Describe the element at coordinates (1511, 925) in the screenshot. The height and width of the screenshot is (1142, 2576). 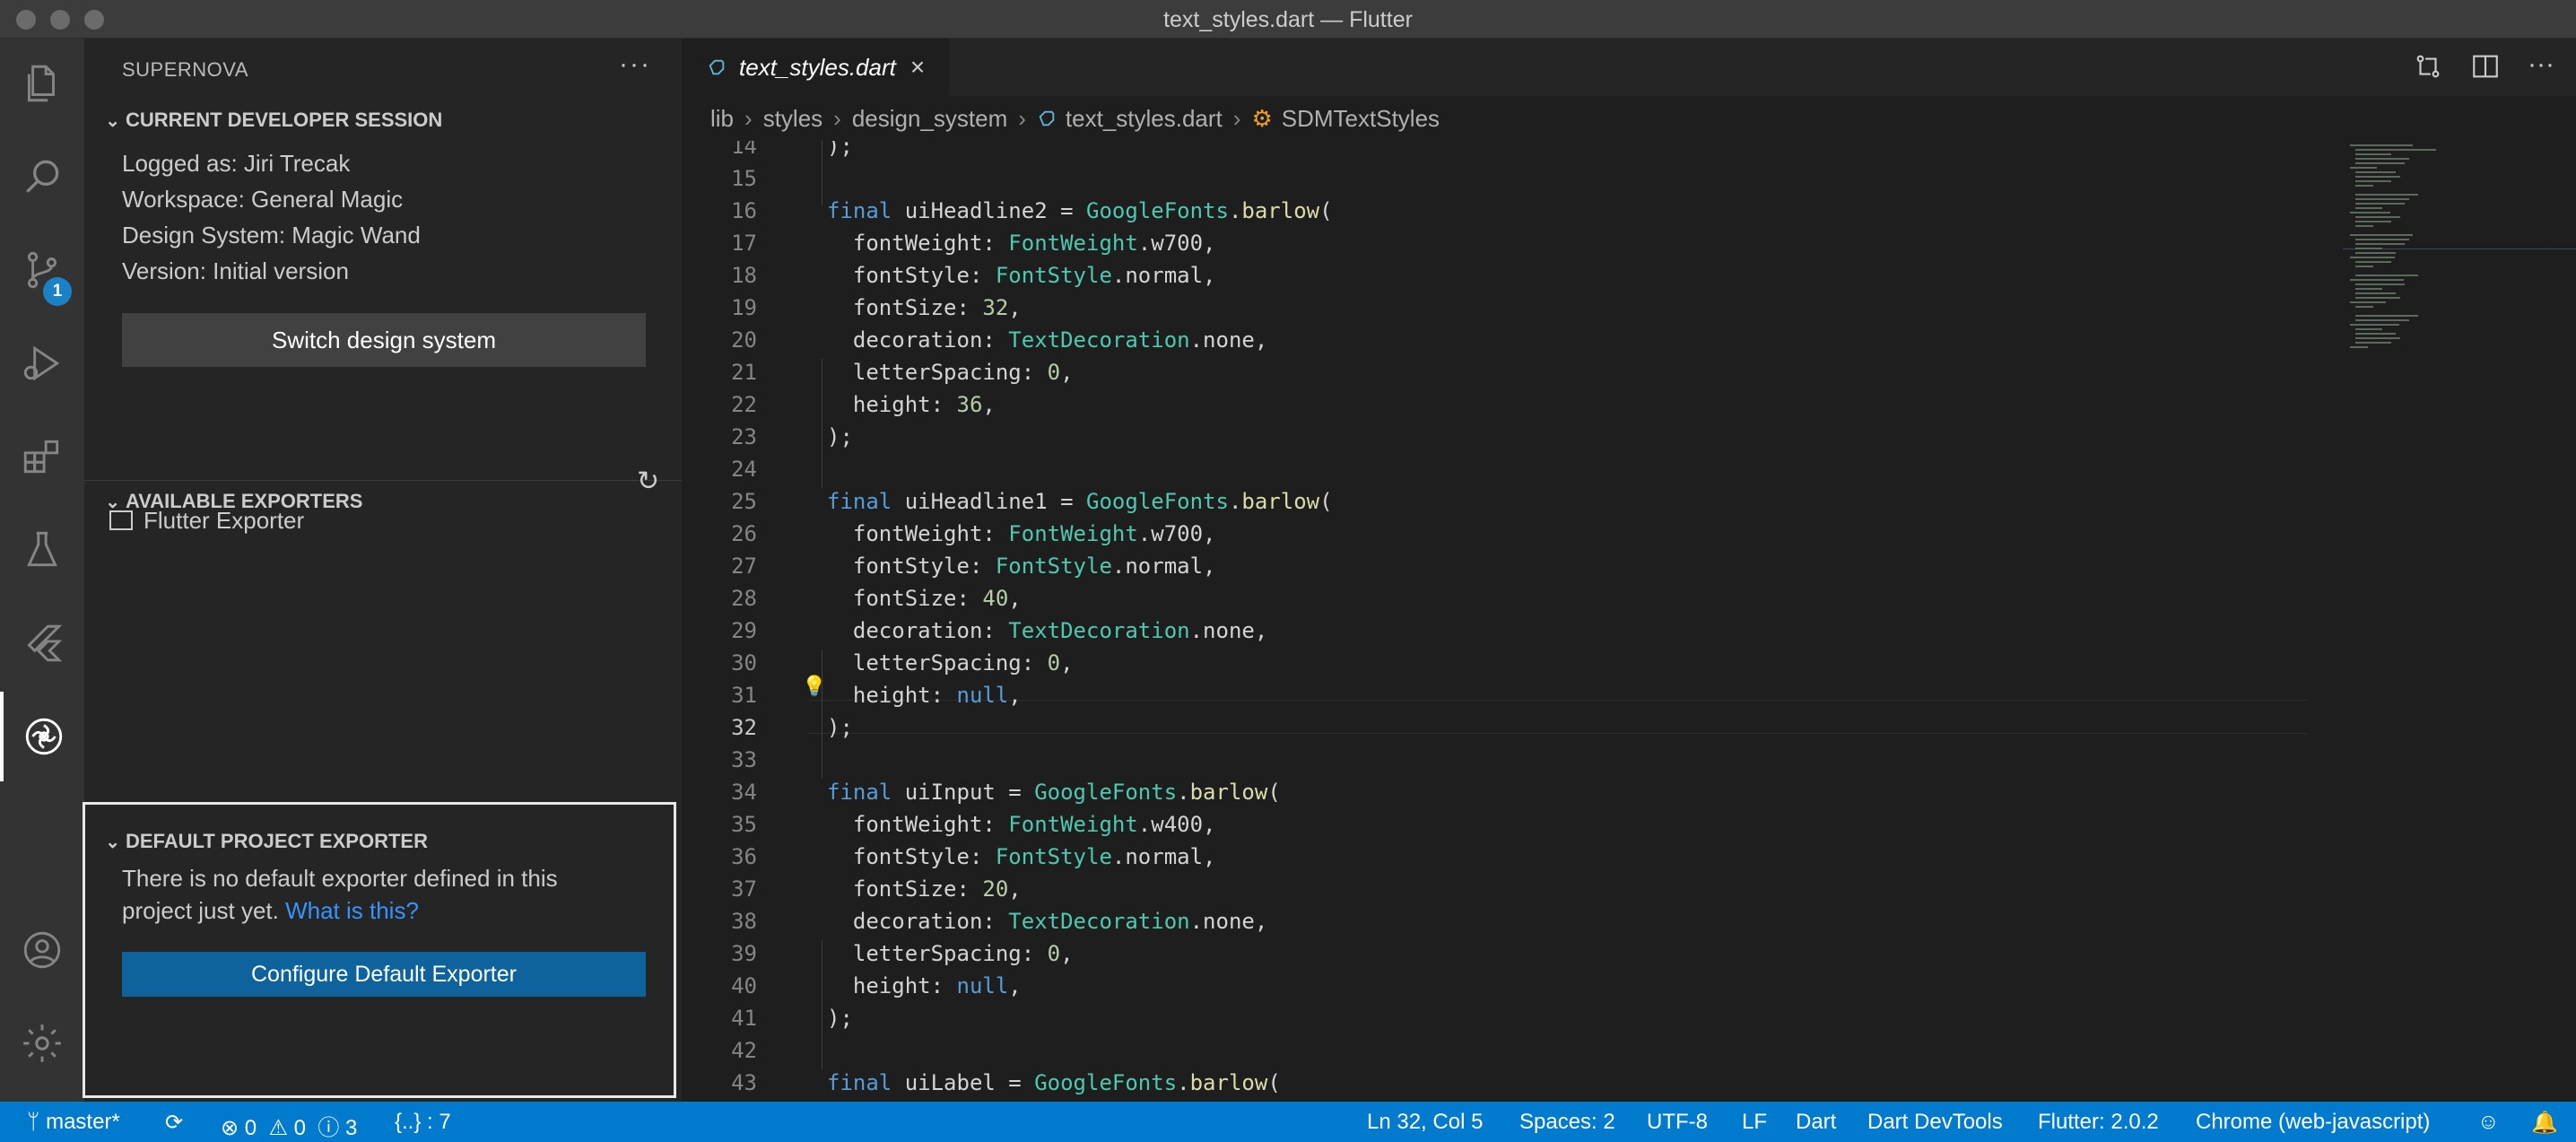
I see `code-line: 38 decoration: TextDecoration.none,` at that location.